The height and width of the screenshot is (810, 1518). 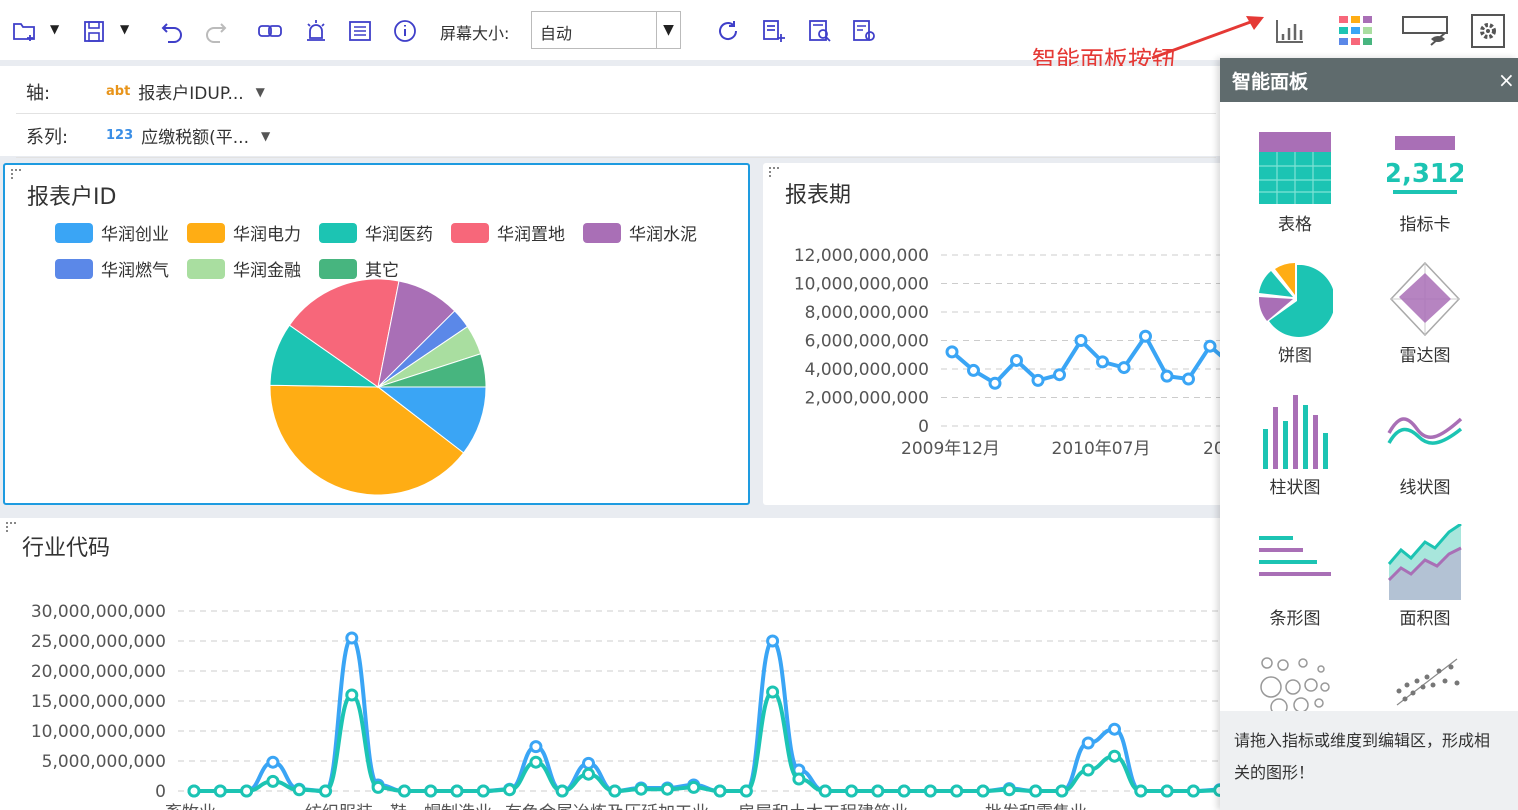 What do you see at coordinates (1488, 31) in the screenshot?
I see `settings-button` at bounding box center [1488, 31].